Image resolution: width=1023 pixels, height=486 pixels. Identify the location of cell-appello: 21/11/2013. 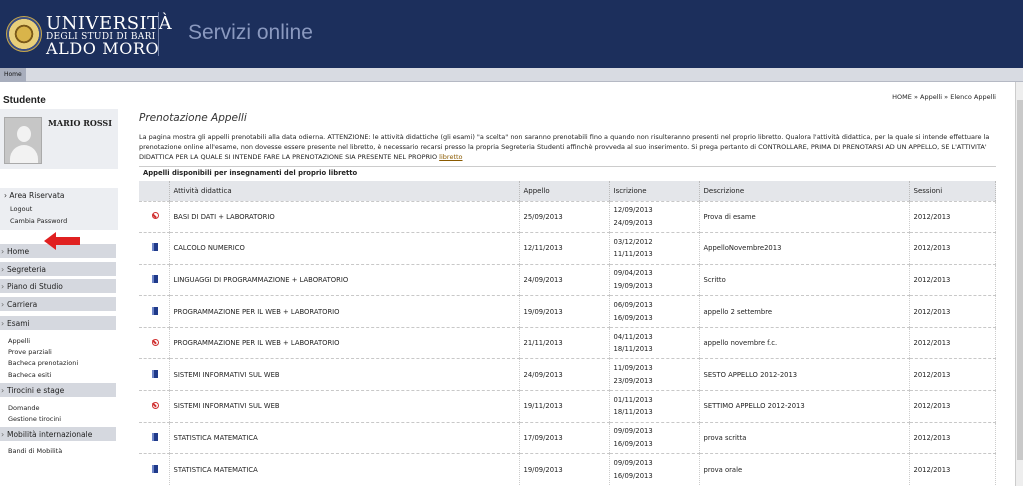
(564, 342).